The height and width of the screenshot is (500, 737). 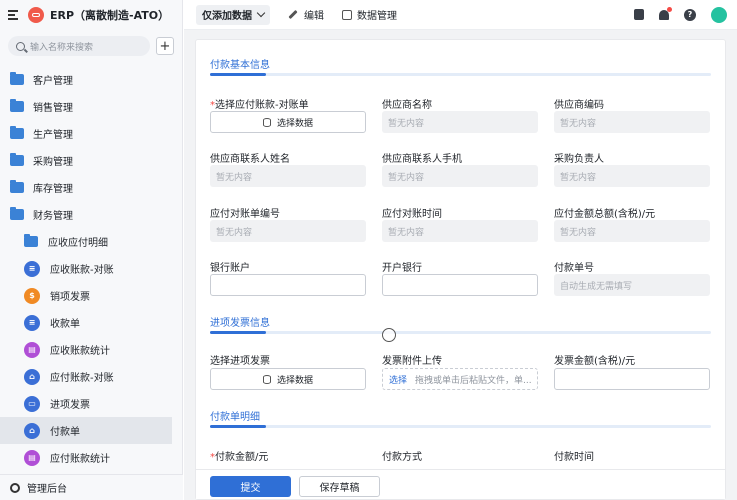 I want to click on bank-account-input, so click(x=288, y=285).